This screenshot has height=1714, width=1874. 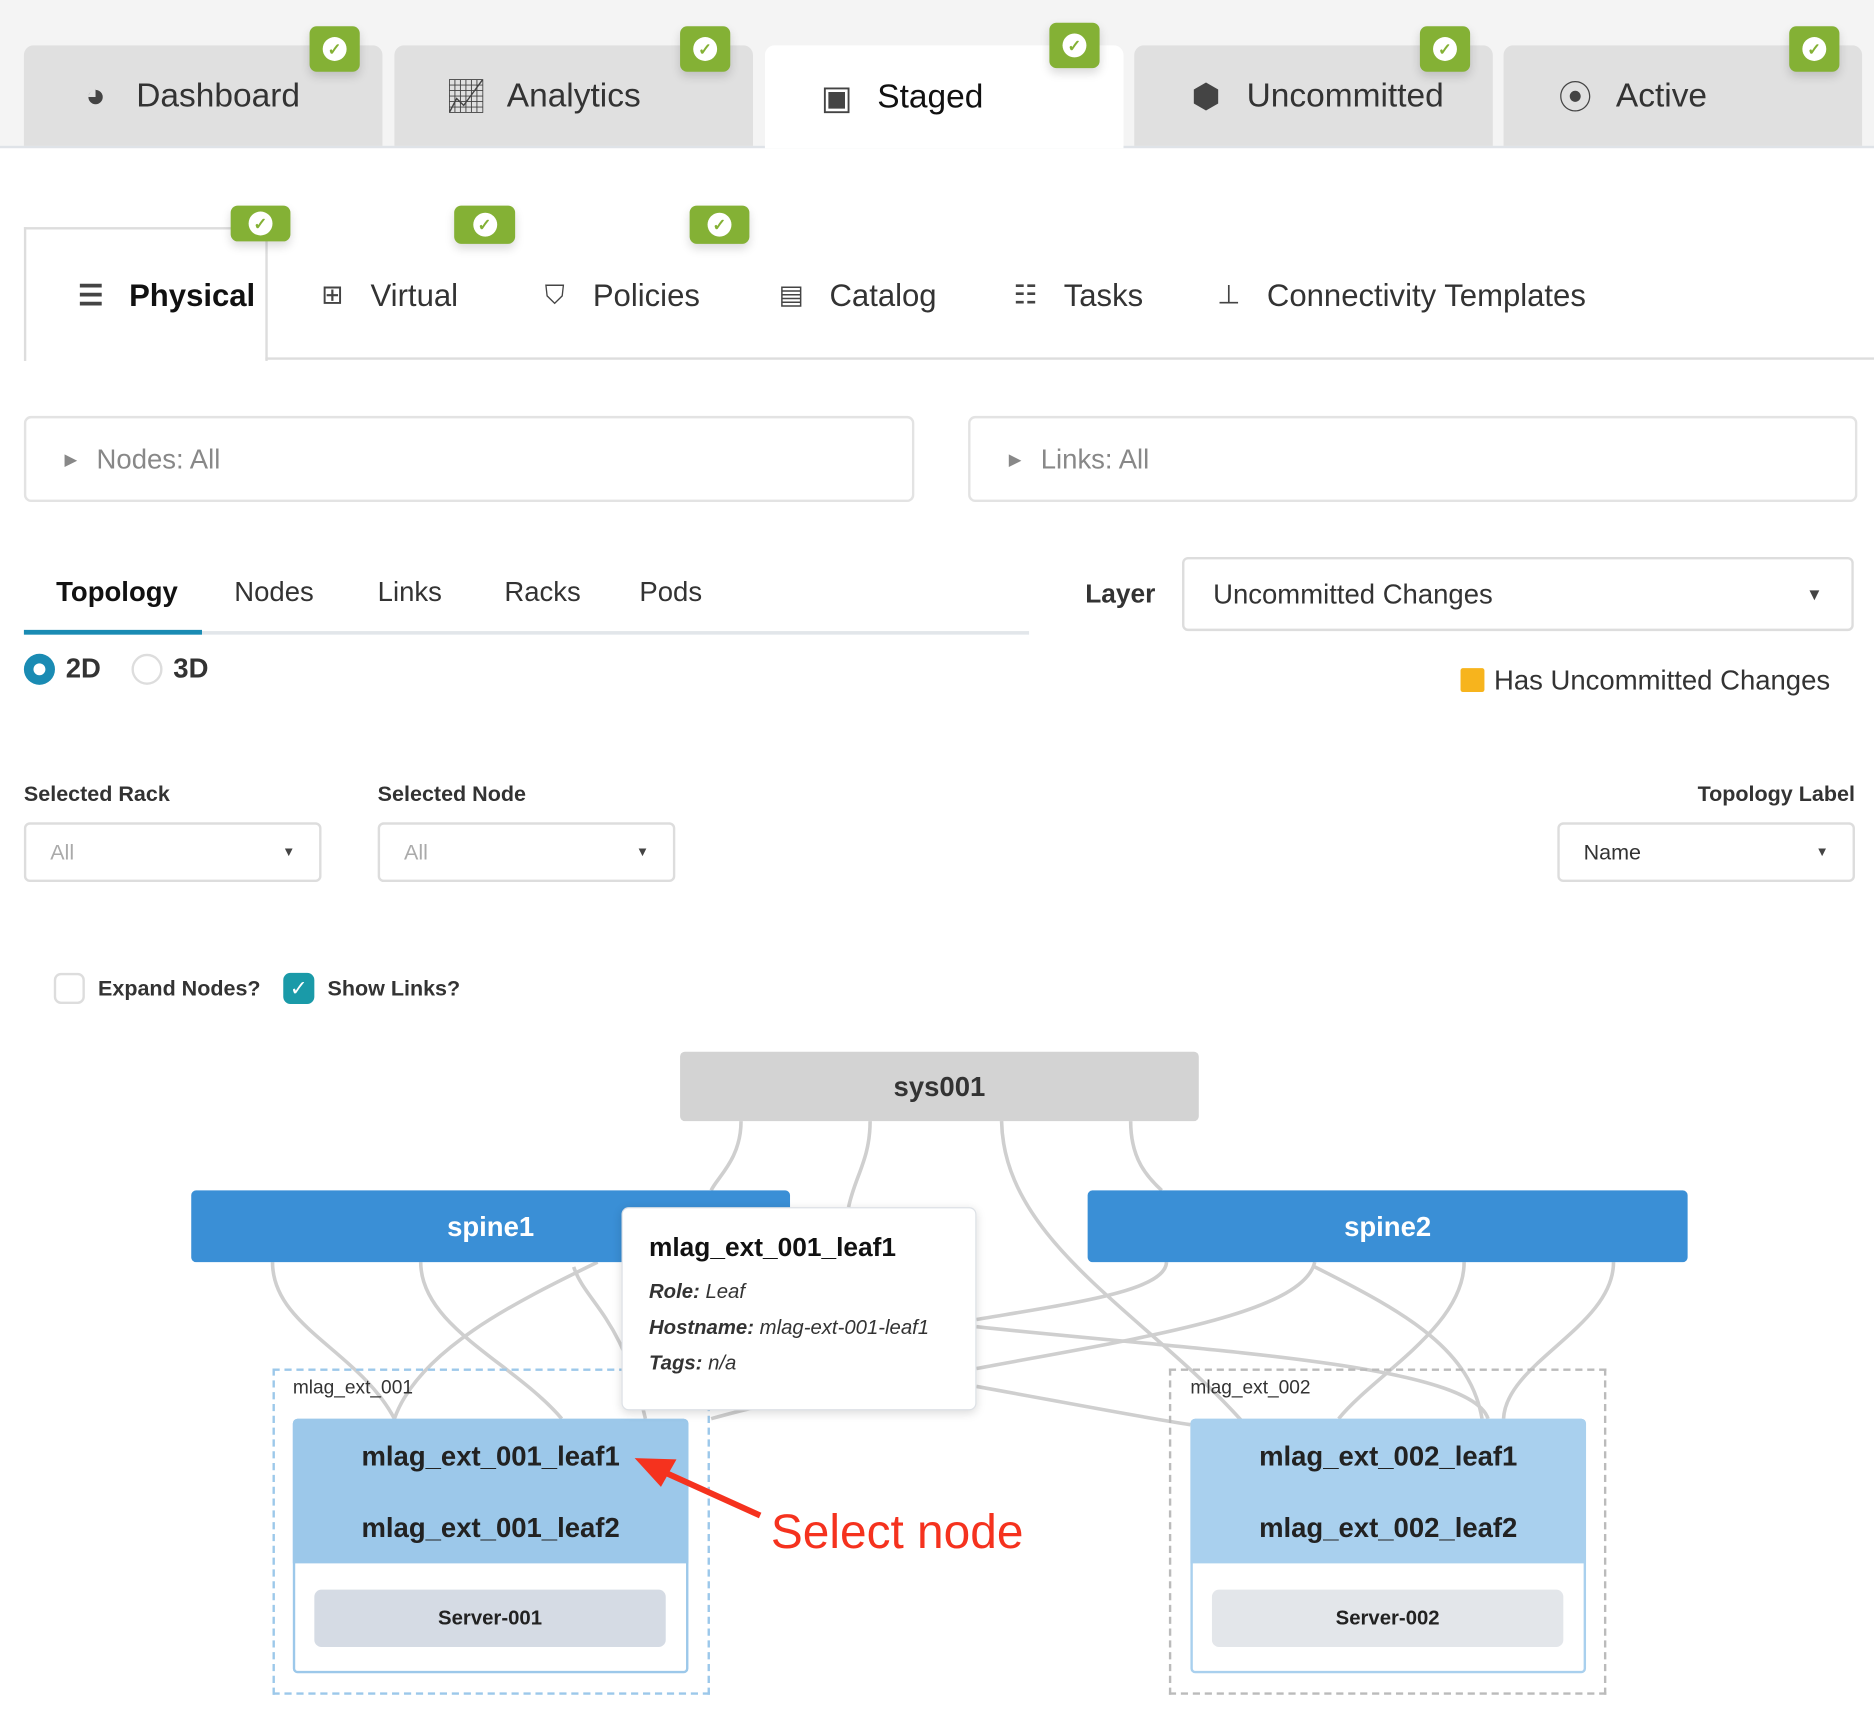 I want to click on annotation-arrow, so click(x=698, y=1488).